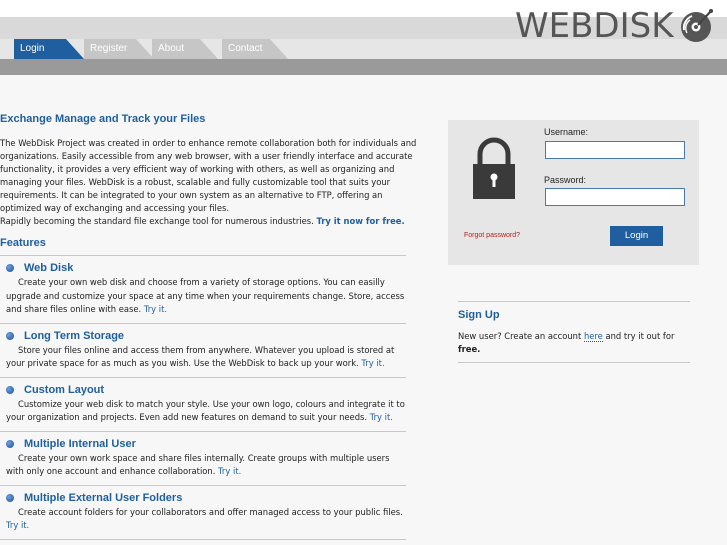 The height and width of the screenshot is (545, 727). Describe the element at coordinates (638, 336) in the screenshot. I see `signup-text-after: and try it out for` at that location.